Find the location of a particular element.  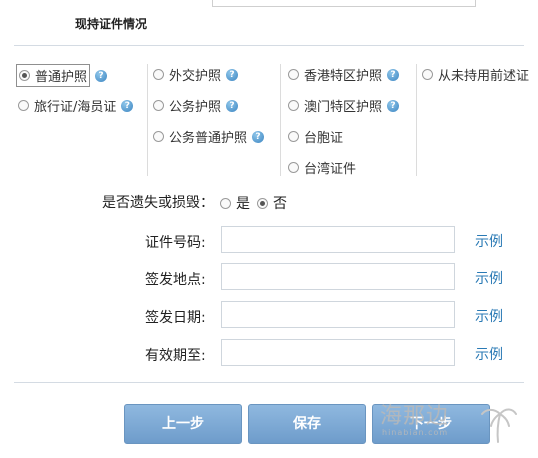

selected-option-frame: 普通护照 is located at coordinates (53, 75).